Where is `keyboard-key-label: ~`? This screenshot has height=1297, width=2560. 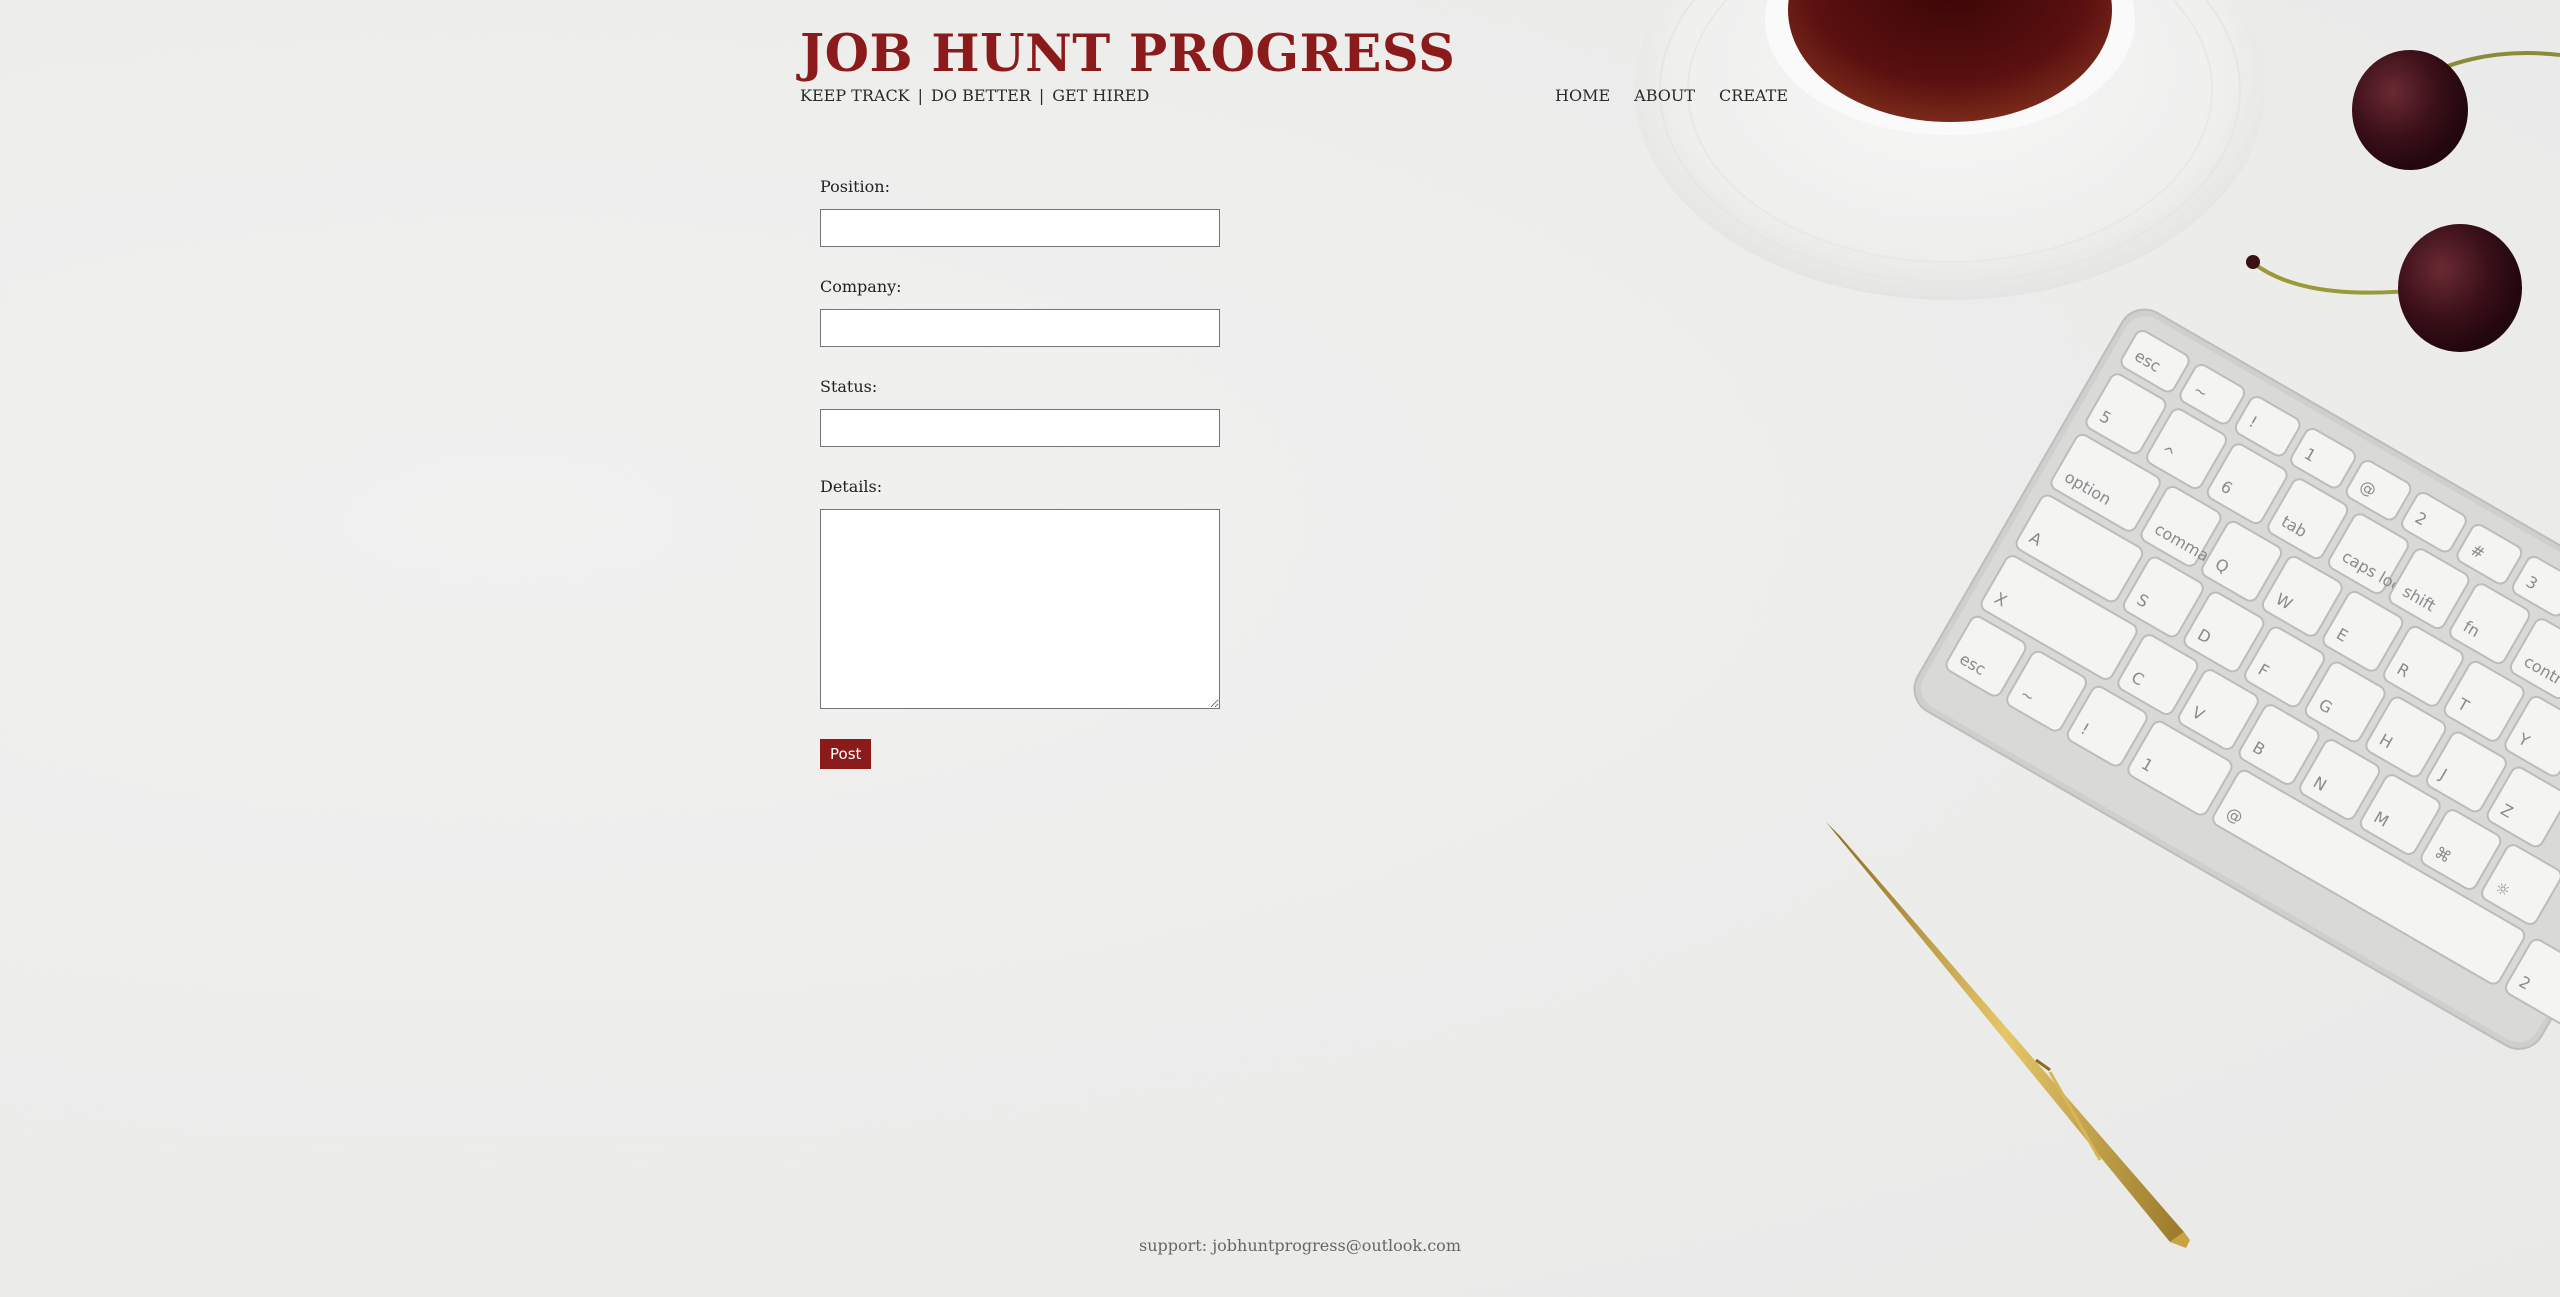 keyboard-key-label: ~ is located at coordinates (2027, 695).